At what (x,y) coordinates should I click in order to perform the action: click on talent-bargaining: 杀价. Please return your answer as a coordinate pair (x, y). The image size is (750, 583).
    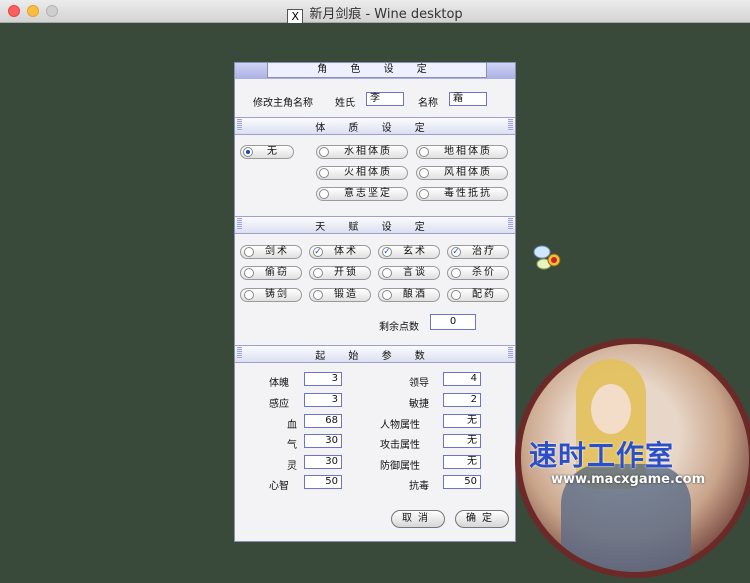
    Looking at the image, I should click on (478, 273).